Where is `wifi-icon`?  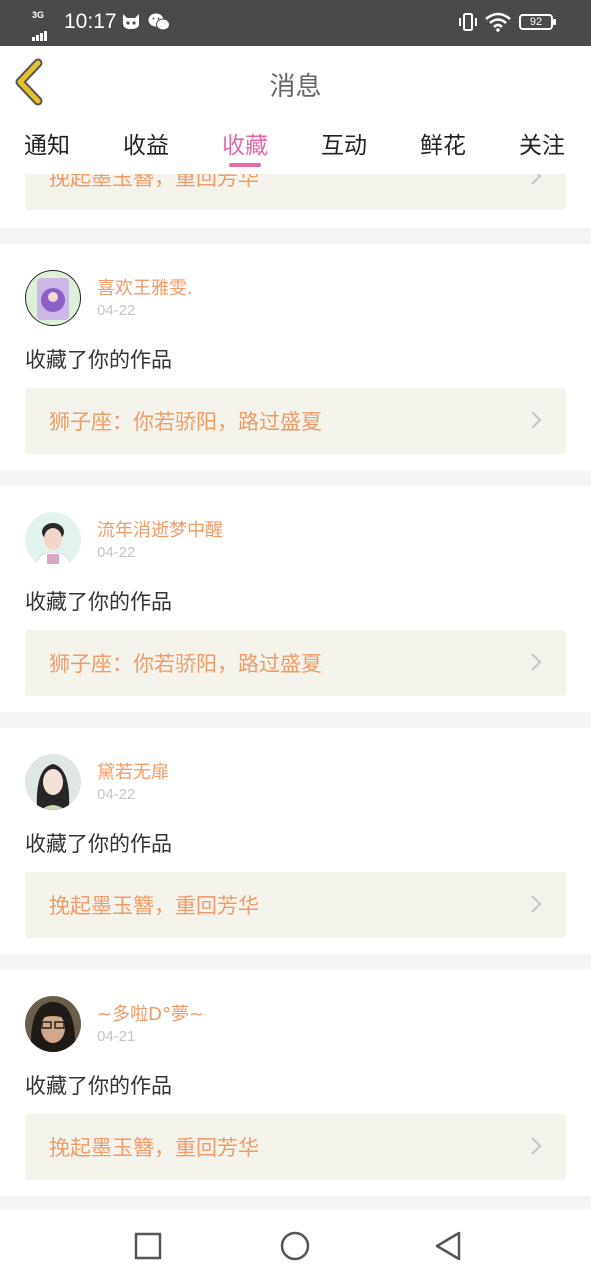
wifi-icon is located at coordinates (498, 24).